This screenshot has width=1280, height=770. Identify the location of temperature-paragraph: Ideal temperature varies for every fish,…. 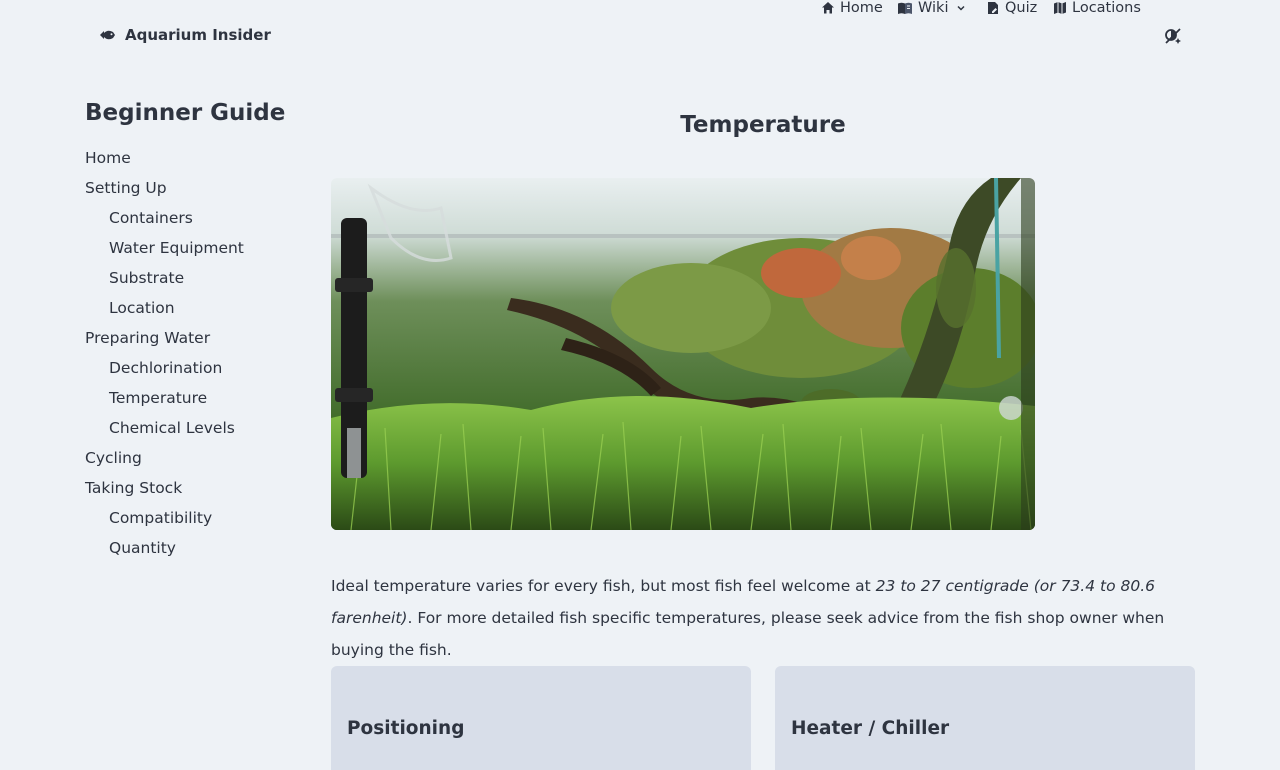
(768, 618).